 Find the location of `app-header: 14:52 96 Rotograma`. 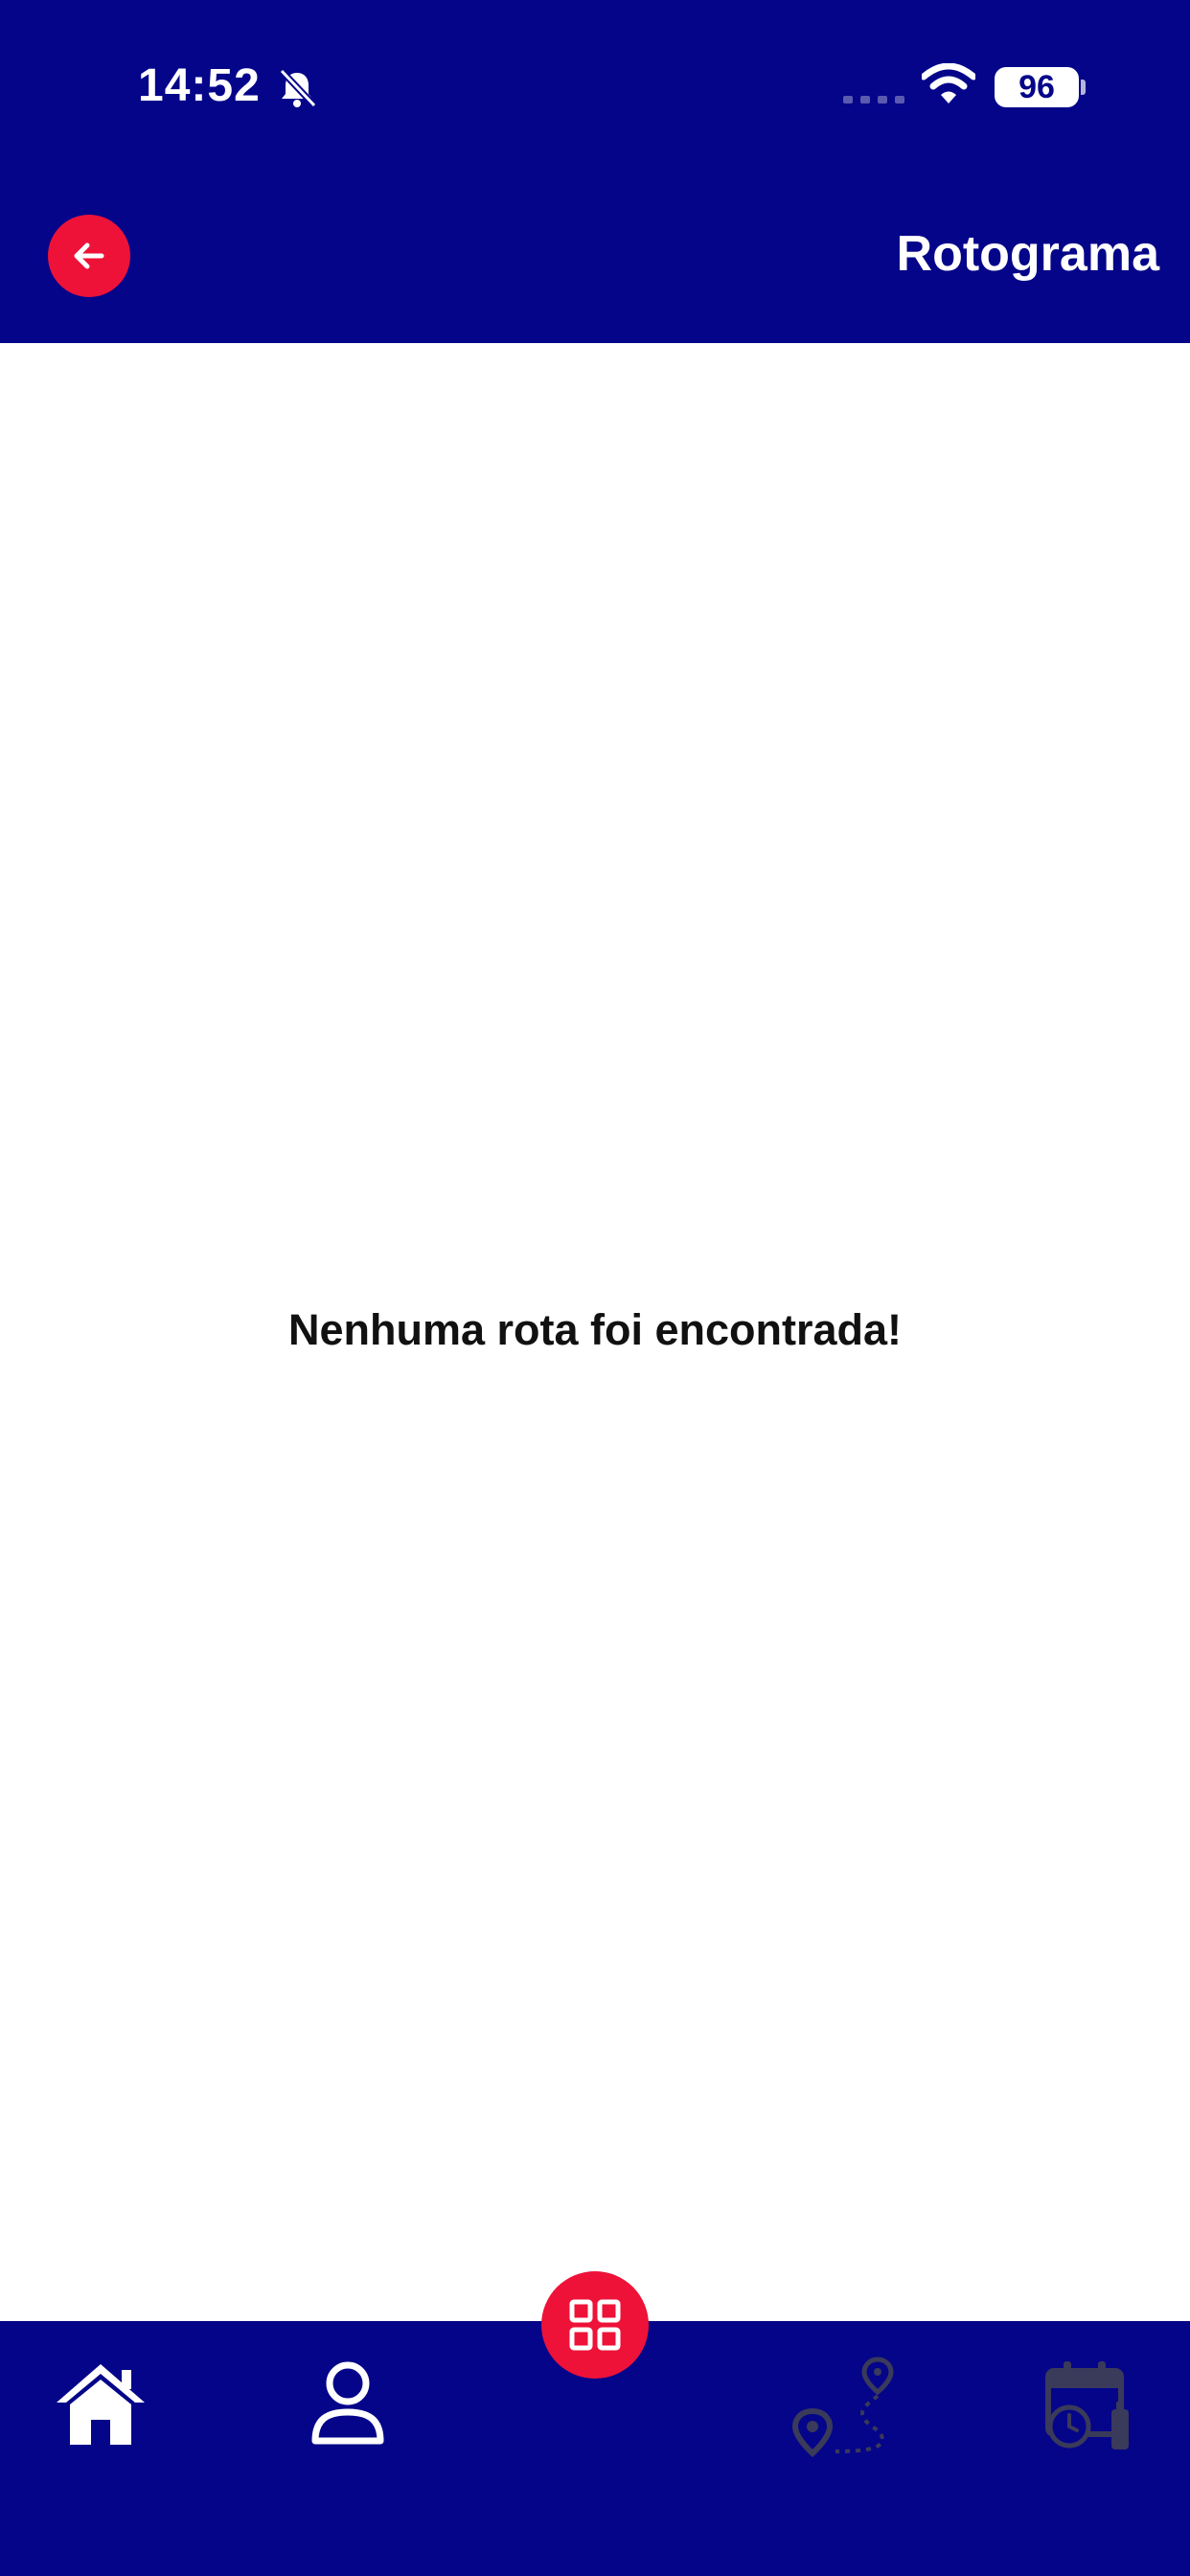

app-header: 14:52 96 Rotograma is located at coordinates (595, 171).